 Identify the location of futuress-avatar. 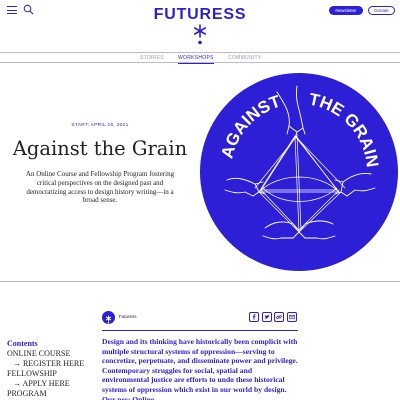
(108, 317).